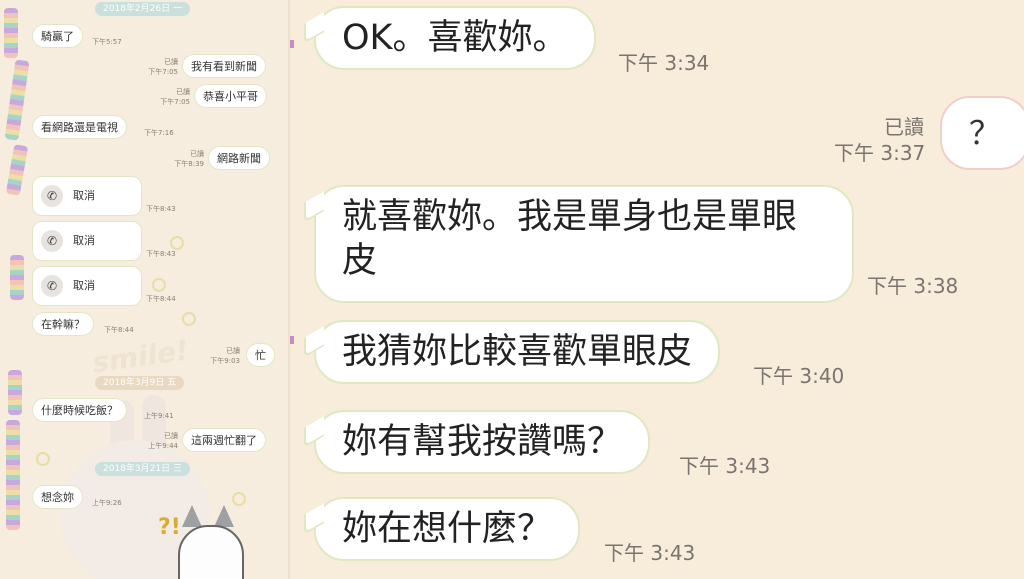 This screenshot has height=579, width=1024. Describe the element at coordinates (880, 153) in the screenshot. I see `message-time: 下午 3:37` at that location.